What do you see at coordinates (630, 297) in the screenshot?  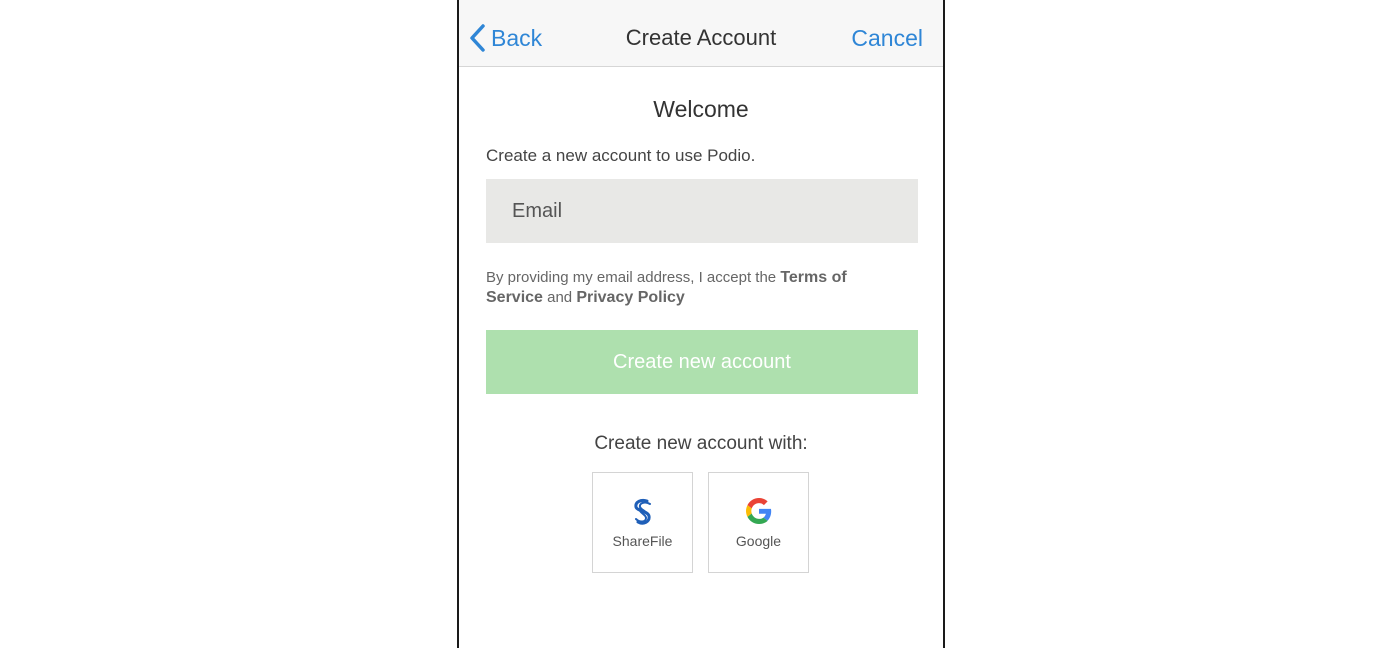 I see `privacy-policy-link: Privacy Policy` at bounding box center [630, 297].